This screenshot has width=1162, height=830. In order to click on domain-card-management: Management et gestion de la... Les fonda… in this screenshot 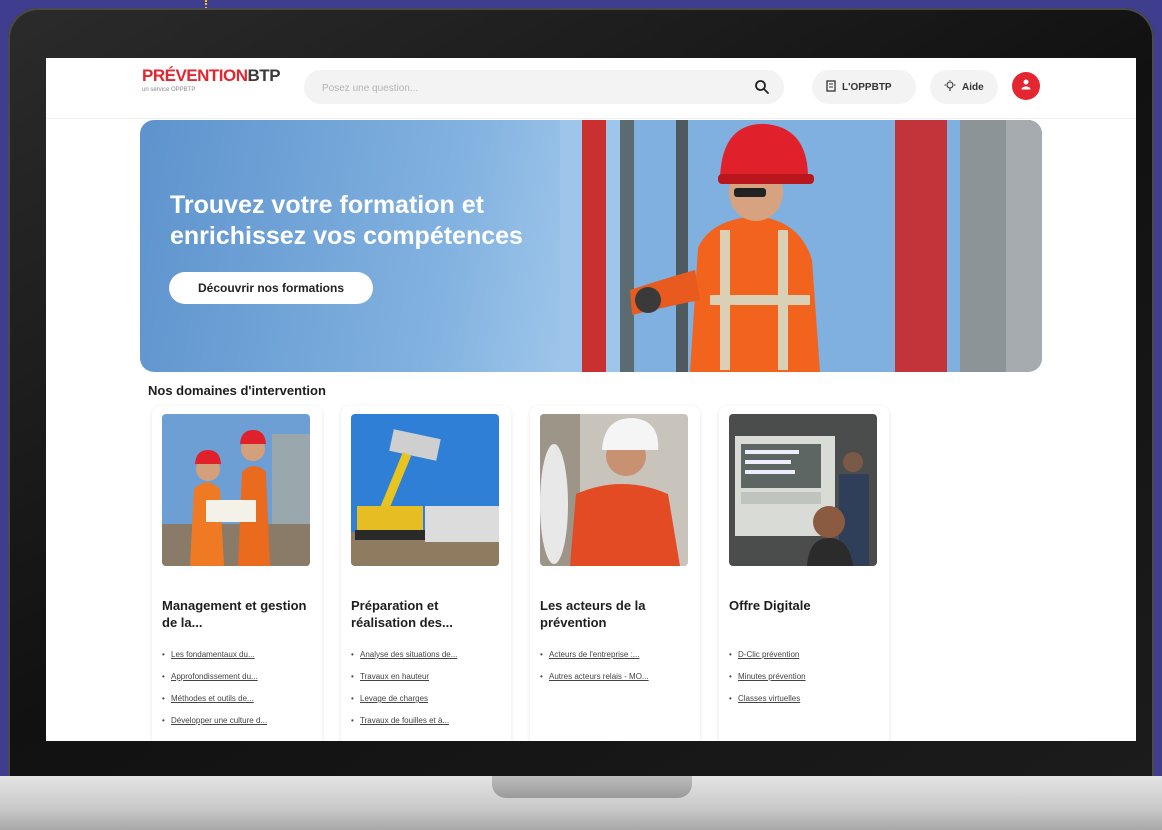, I will do `click(237, 573)`.